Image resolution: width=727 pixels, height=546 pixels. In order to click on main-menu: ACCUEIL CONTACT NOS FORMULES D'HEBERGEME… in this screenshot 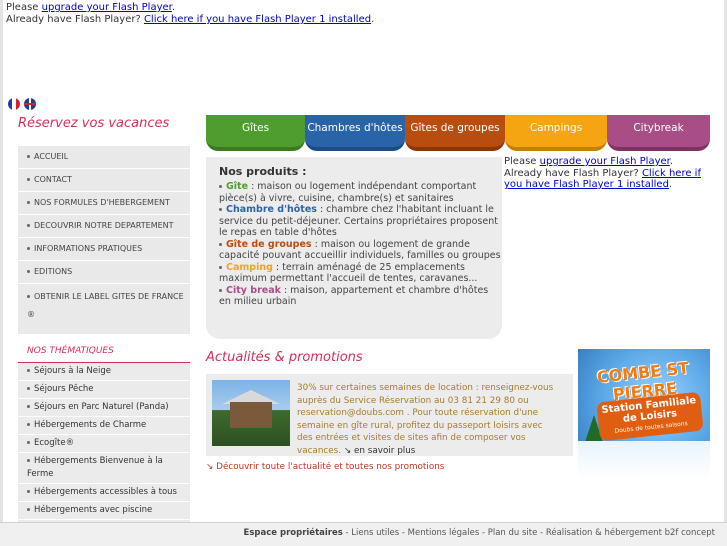, I will do `click(104, 240)`.